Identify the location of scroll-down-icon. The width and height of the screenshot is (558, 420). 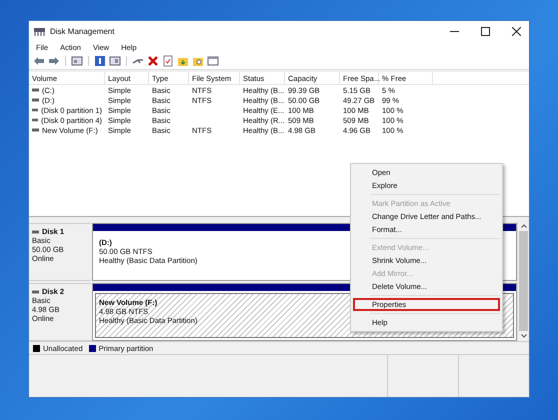
(523, 336).